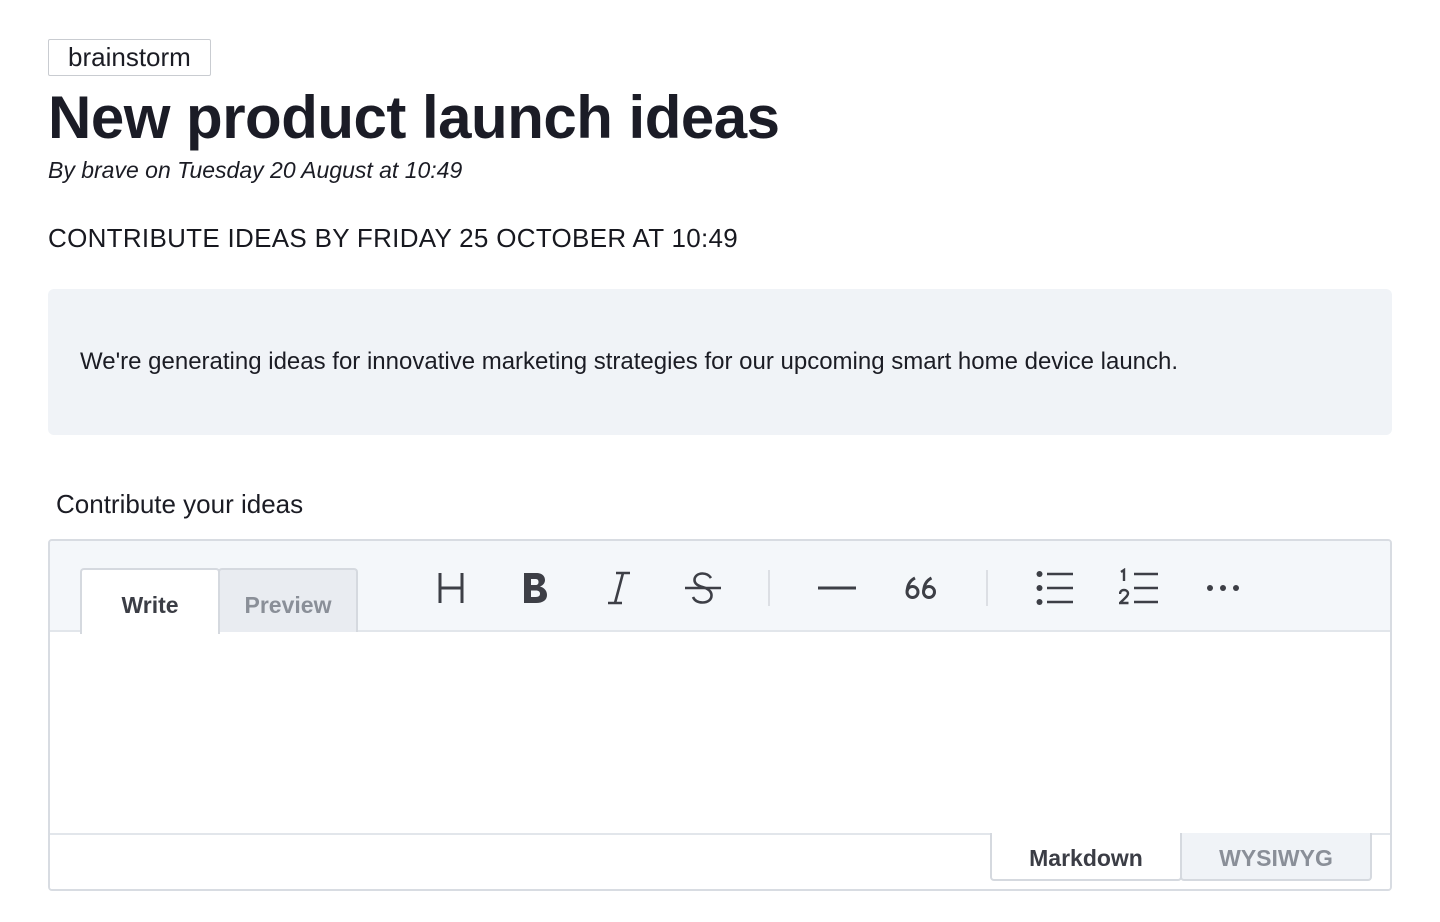 This screenshot has width=1440, height=922. I want to click on horizontal-rule-icon, so click(837, 588).